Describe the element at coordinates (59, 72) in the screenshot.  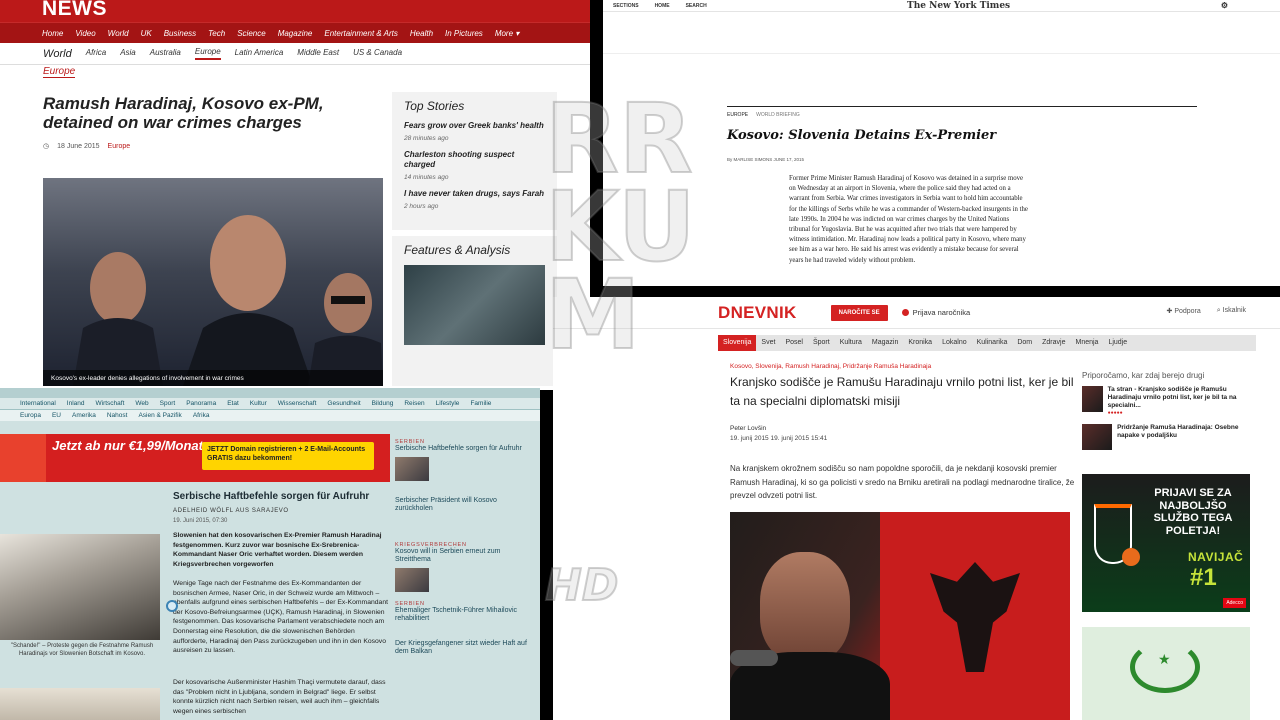
I see `section-link: Europe` at that location.